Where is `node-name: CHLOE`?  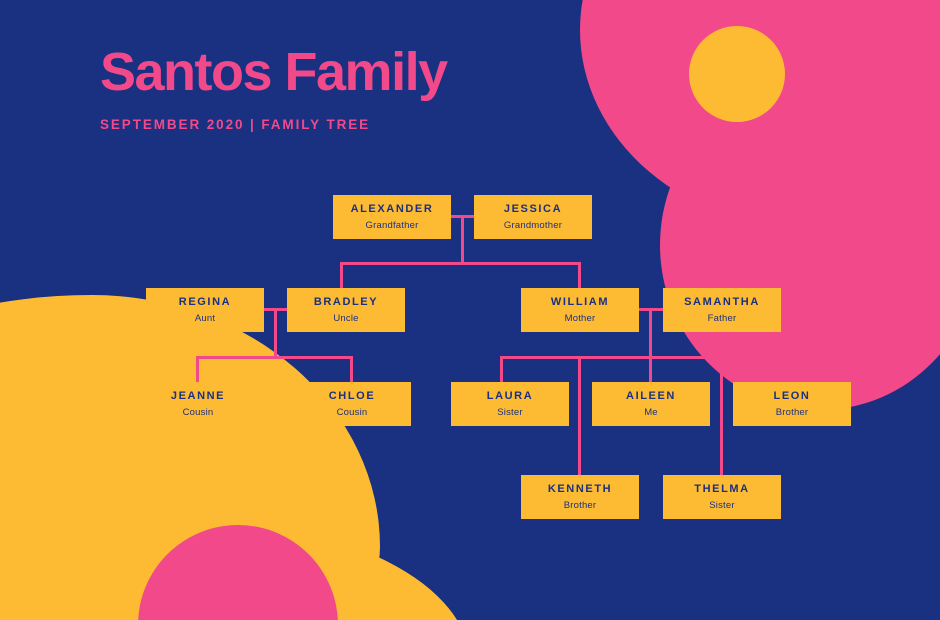 node-name: CHLOE is located at coordinates (352, 395).